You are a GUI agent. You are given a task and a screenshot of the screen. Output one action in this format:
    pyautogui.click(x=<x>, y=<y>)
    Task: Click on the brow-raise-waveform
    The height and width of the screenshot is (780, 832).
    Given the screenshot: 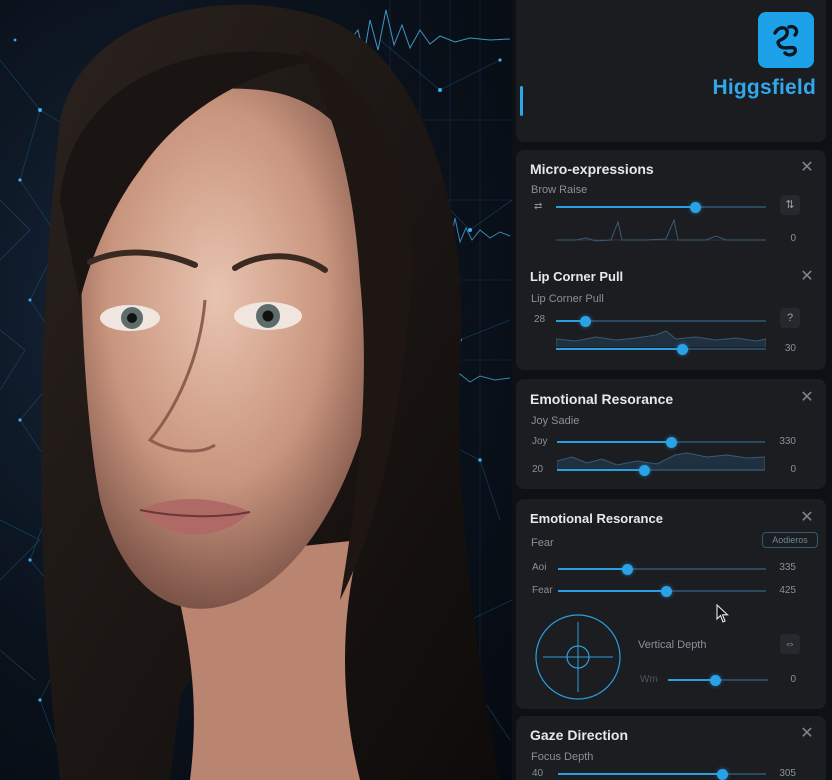 What is the action you would take?
    pyautogui.click(x=661, y=230)
    